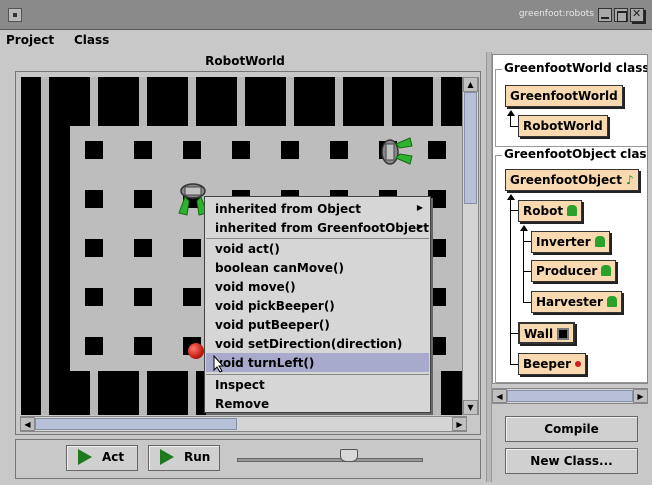 This screenshot has height=485, width=652. What do you see at coordinates (543, 211) in the screenshot?
I see `class-robot-label: Robot` at bounding box center [543, 211].